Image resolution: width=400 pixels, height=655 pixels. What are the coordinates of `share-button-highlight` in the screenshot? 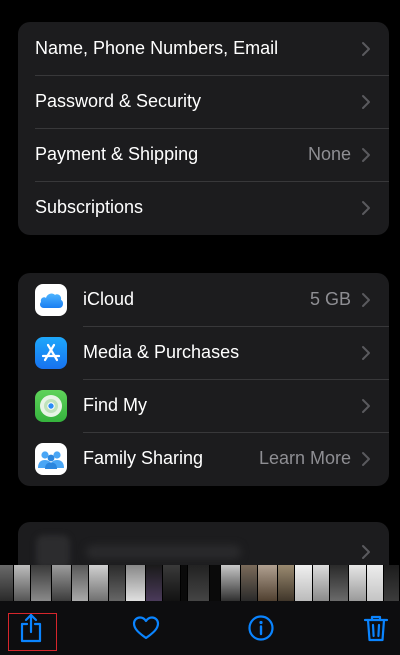 It's located at (32, 632).